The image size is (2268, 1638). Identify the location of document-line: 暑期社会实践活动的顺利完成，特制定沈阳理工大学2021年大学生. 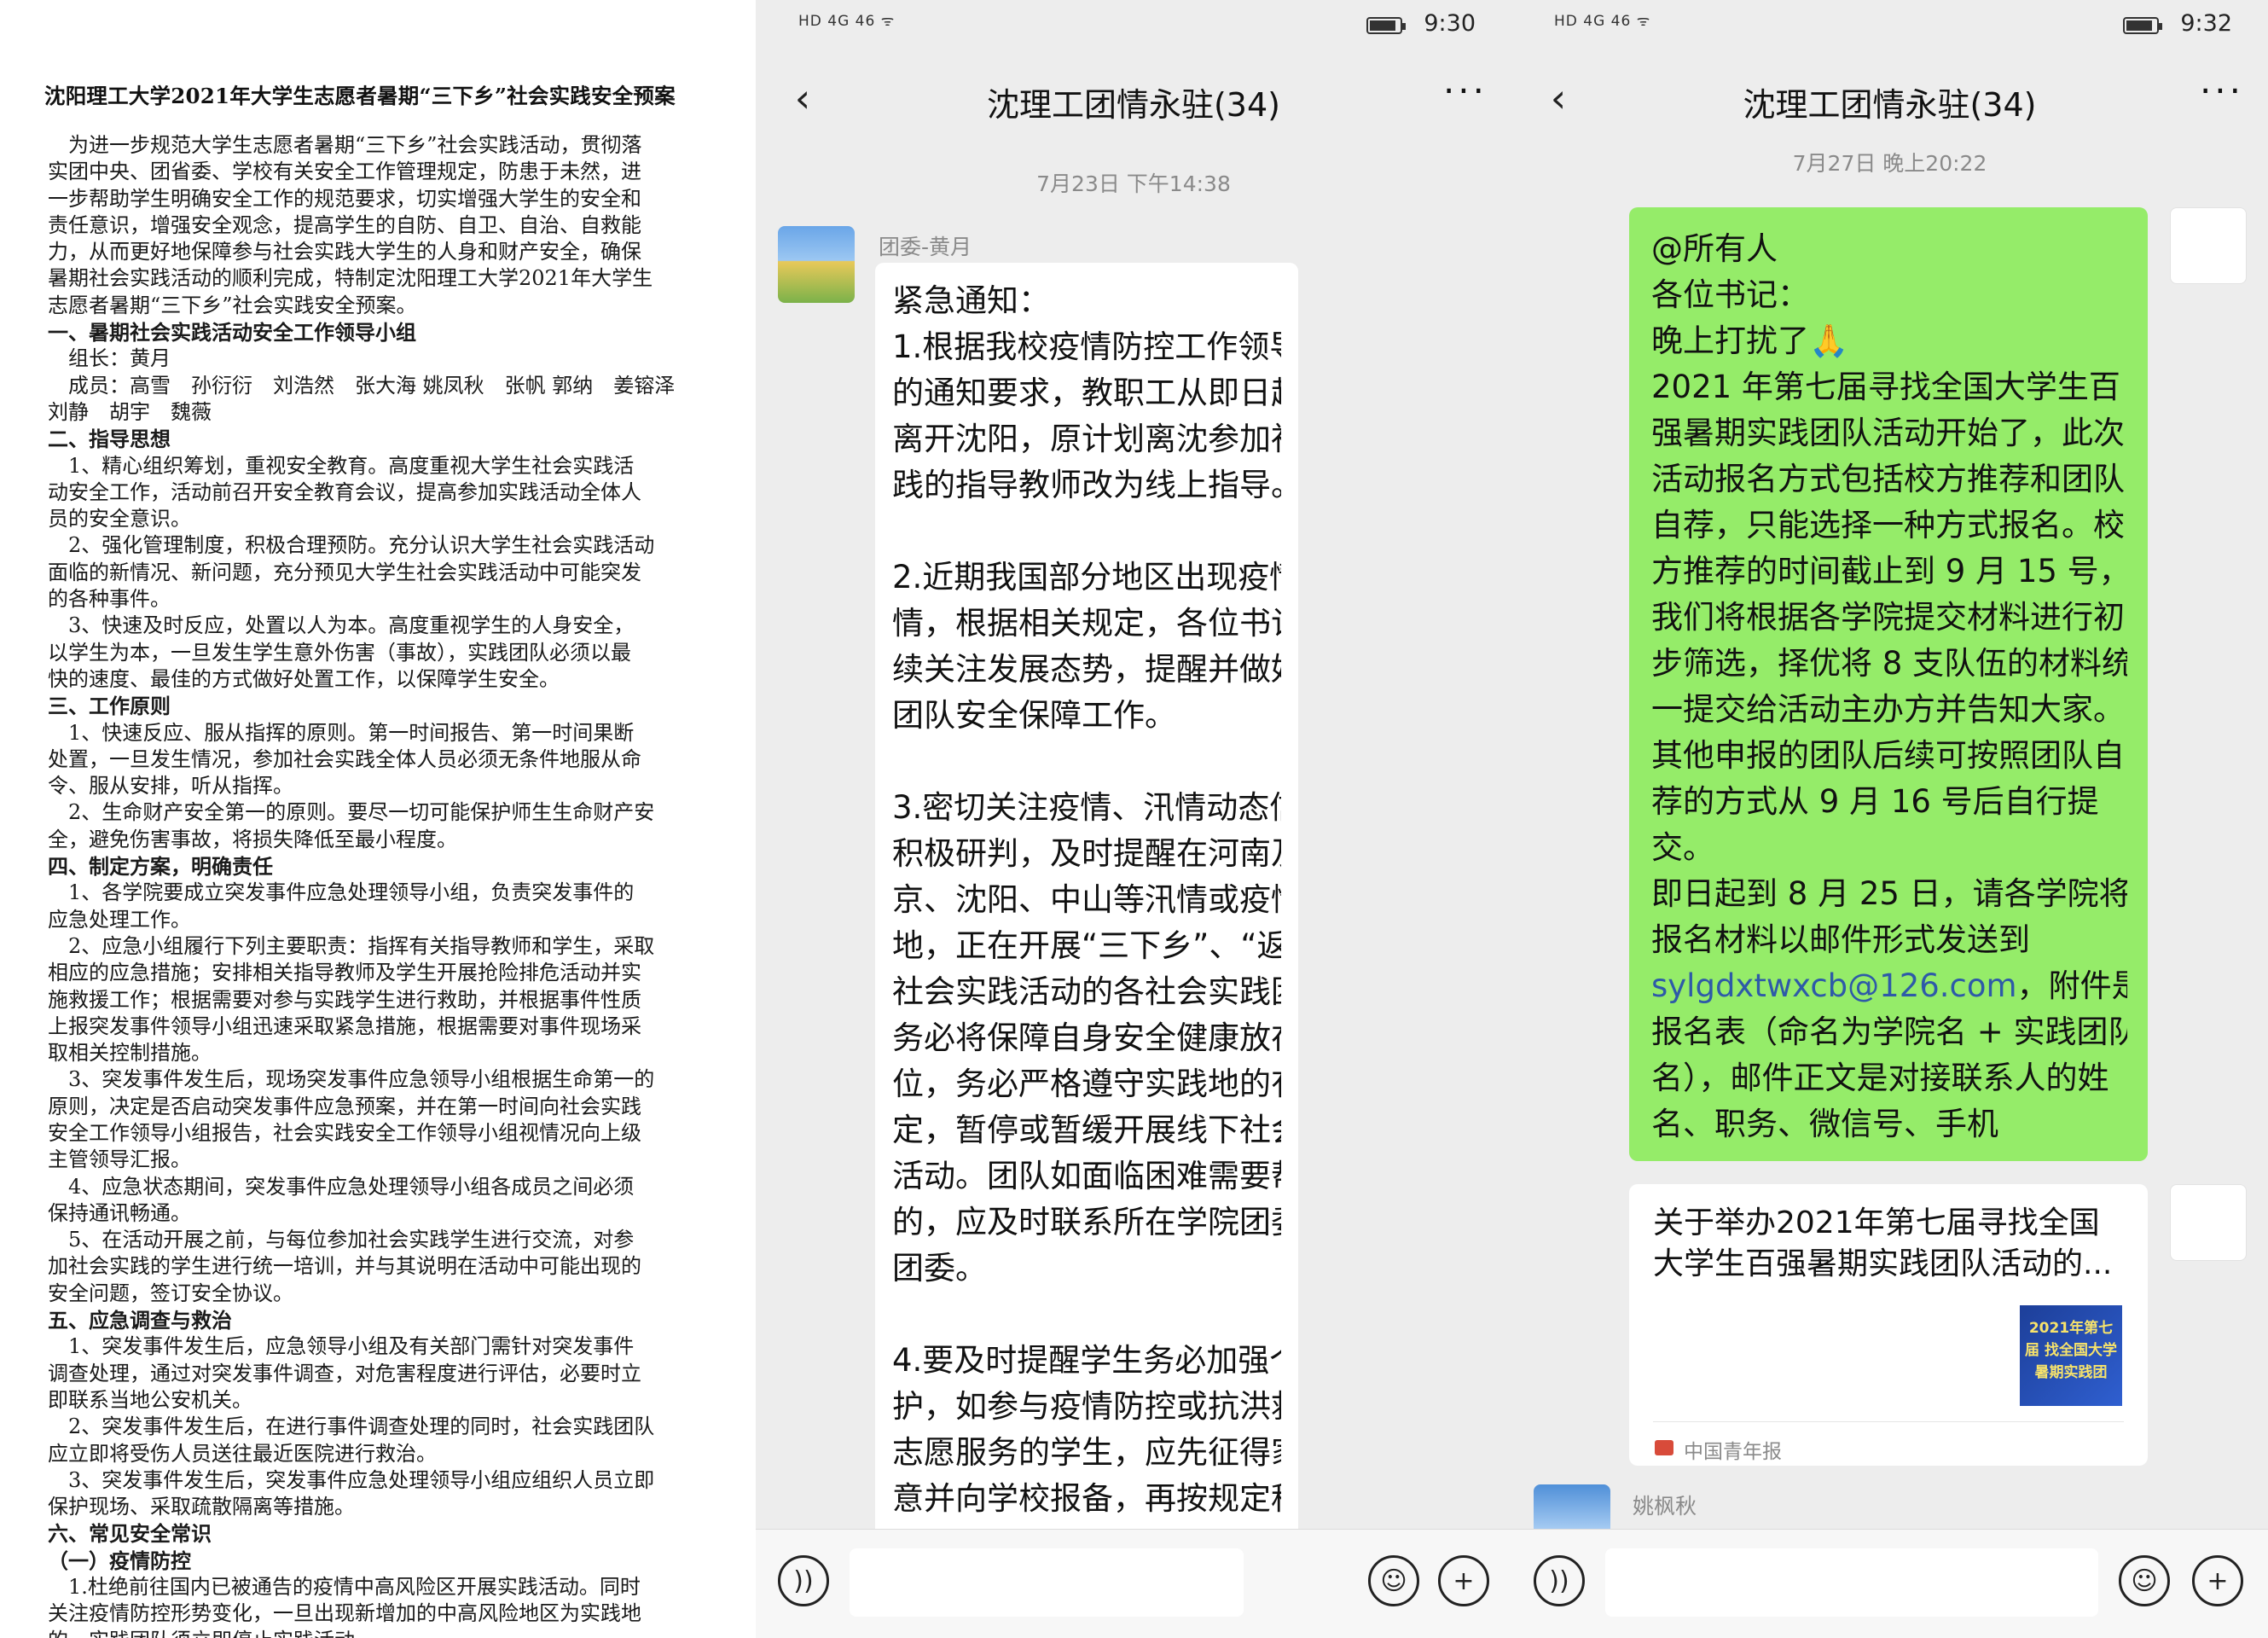
(350, 279).